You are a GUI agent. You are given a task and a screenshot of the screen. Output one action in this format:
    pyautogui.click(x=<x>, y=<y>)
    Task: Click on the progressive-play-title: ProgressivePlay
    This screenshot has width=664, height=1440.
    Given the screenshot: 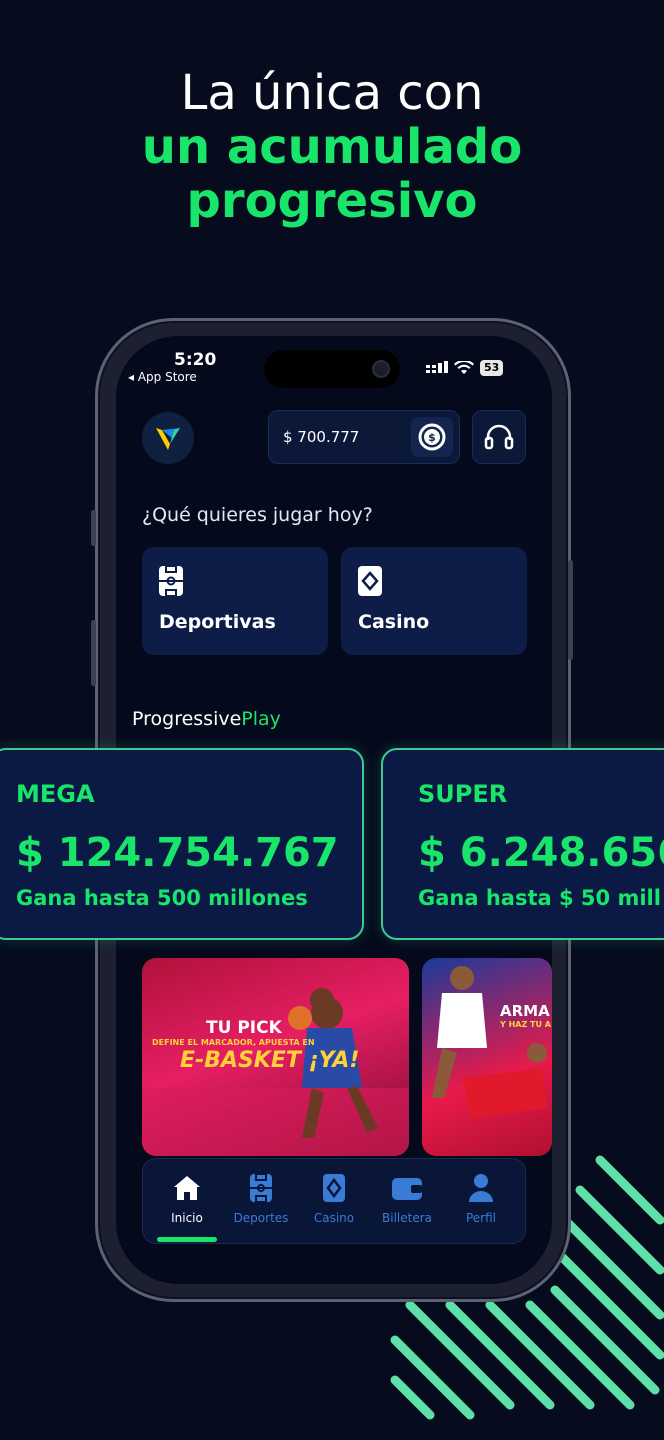 What is the action you would take?
    pyautogui.click(x=206, y=719)
    